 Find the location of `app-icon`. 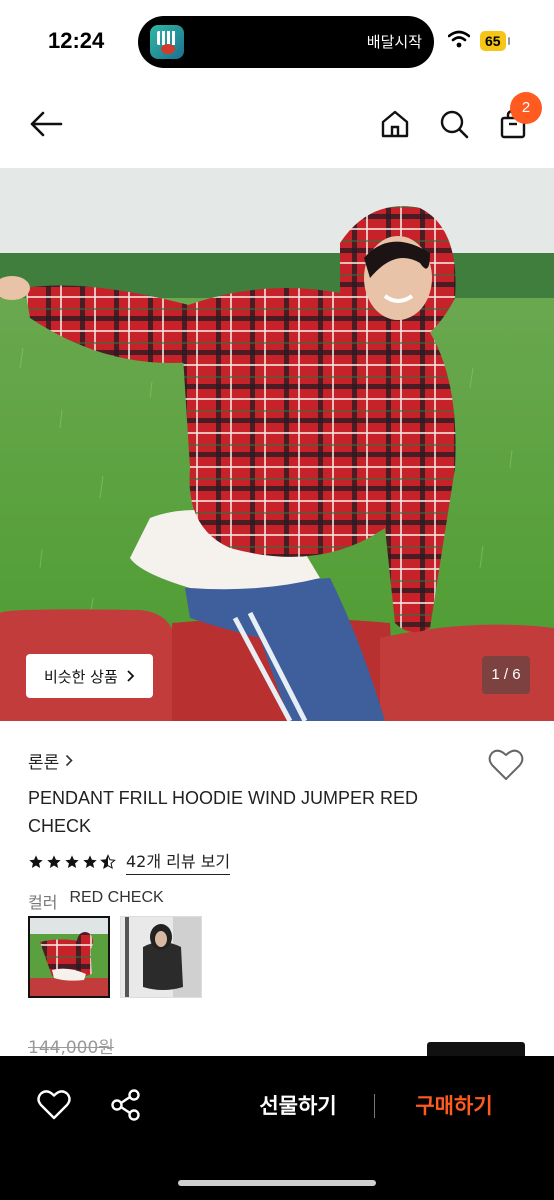

app-icon is located at coordinates (167, 42).